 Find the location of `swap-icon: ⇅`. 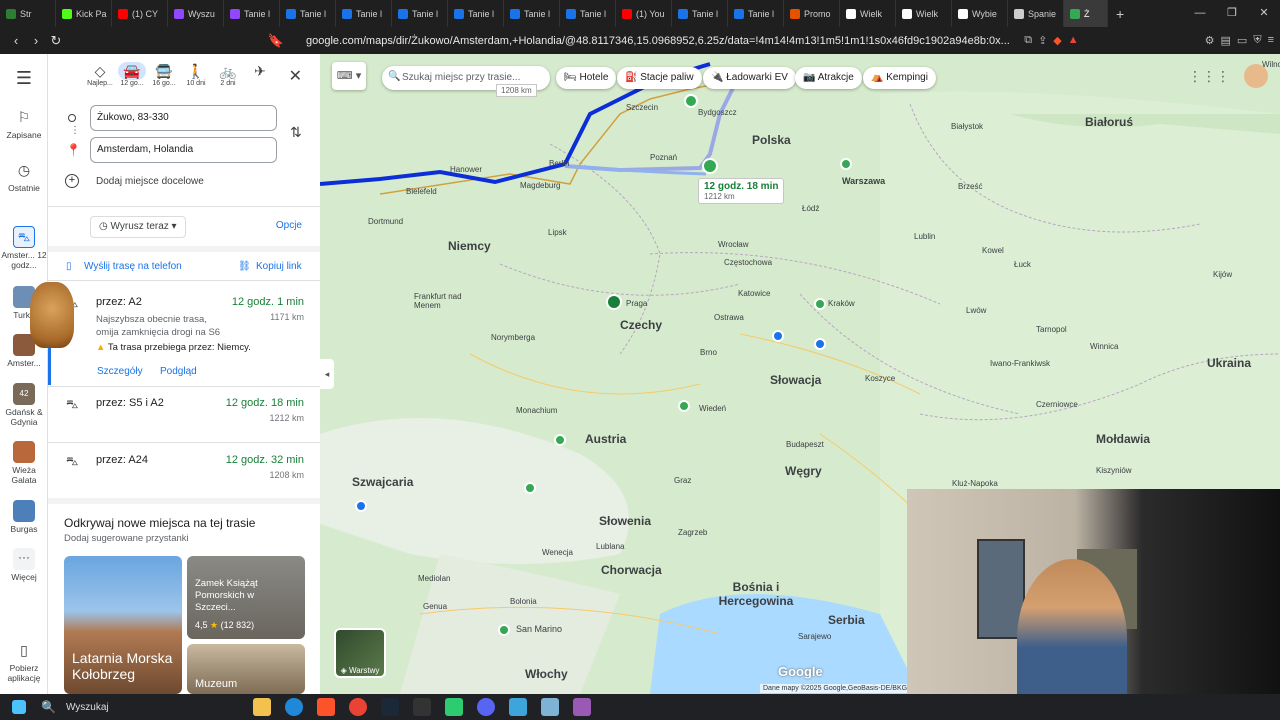

swap-icon: ⇅ is located at coordinates (296, 132).